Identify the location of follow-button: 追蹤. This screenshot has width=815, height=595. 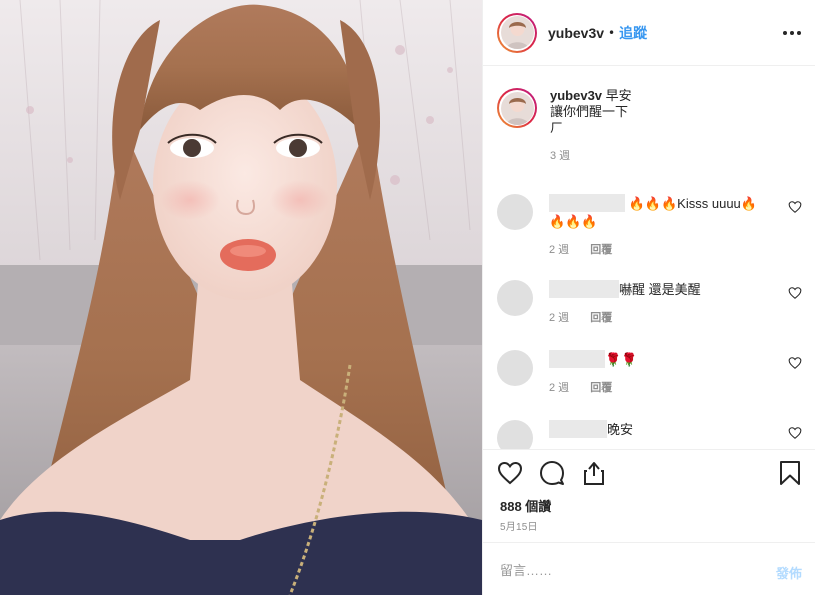
(633, 33).